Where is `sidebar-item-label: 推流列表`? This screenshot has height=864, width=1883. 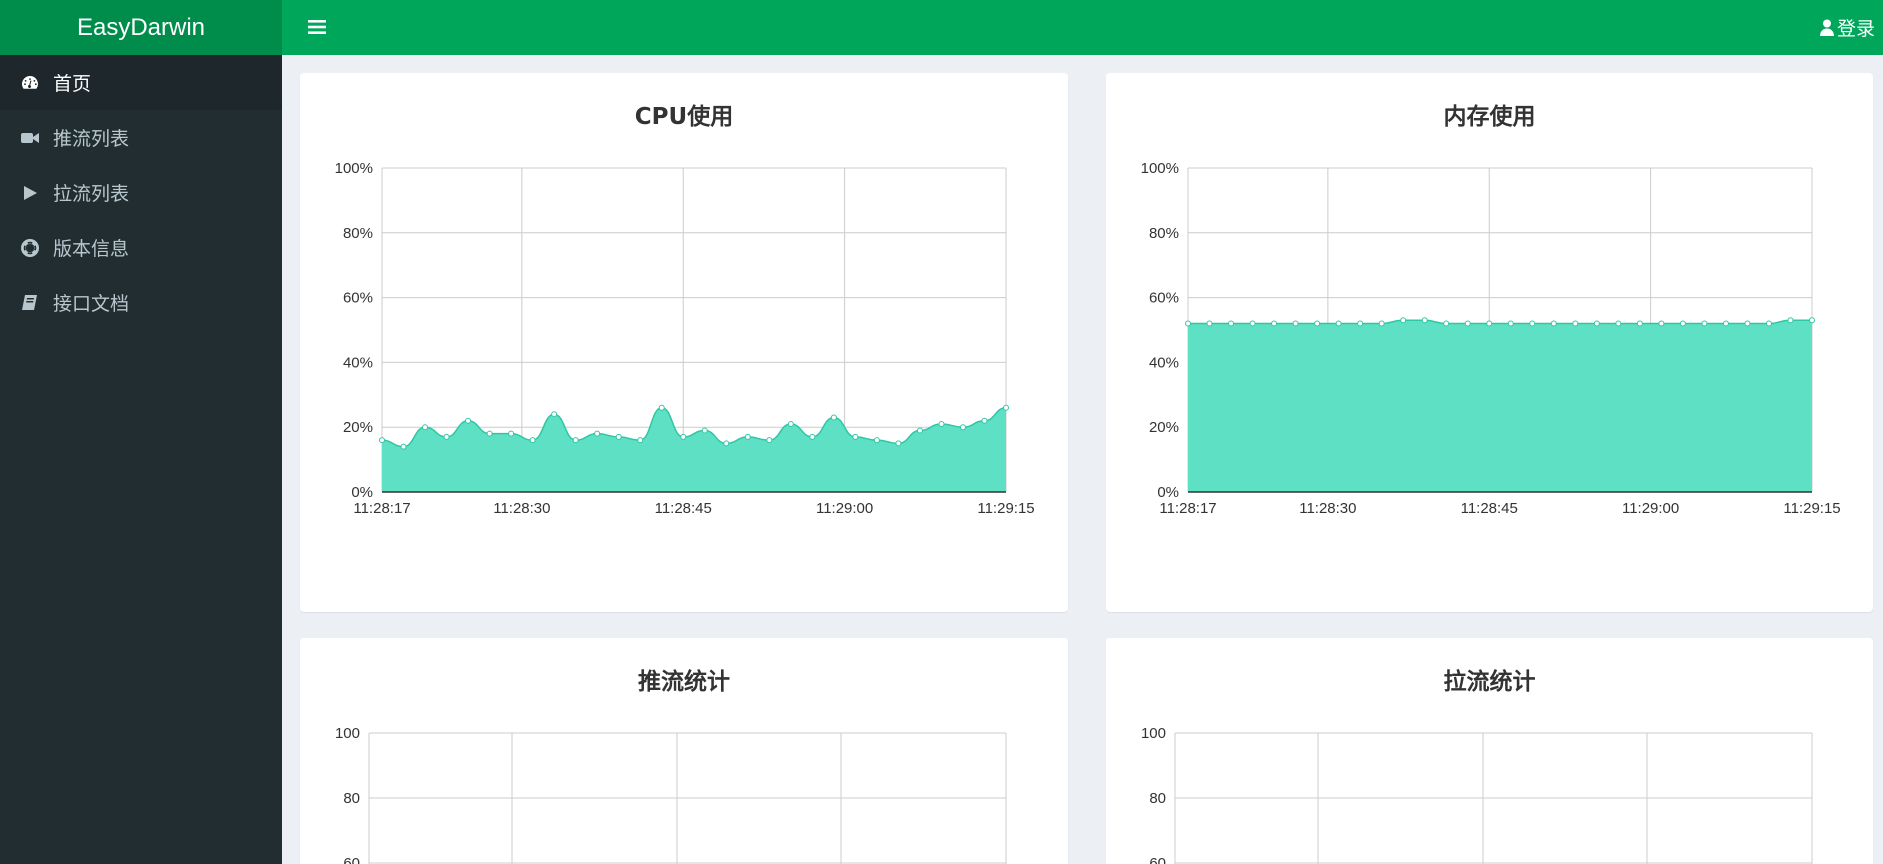 sidebar-item-label: 推流列表 is located at coordinates (91, 139).